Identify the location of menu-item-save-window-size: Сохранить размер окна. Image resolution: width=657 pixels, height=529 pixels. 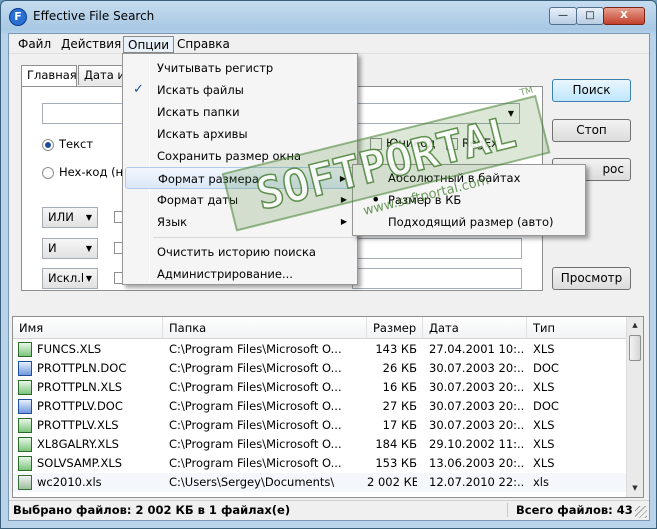
(240, 156).